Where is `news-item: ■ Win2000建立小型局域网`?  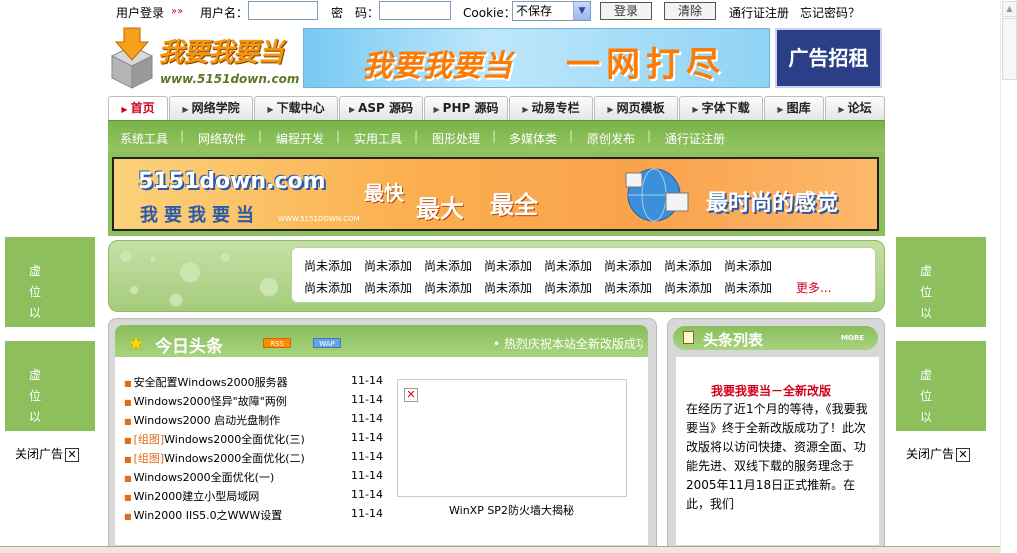
news-item: ■ Win2000建立小型局域网 is located at coordinates (191, 496).